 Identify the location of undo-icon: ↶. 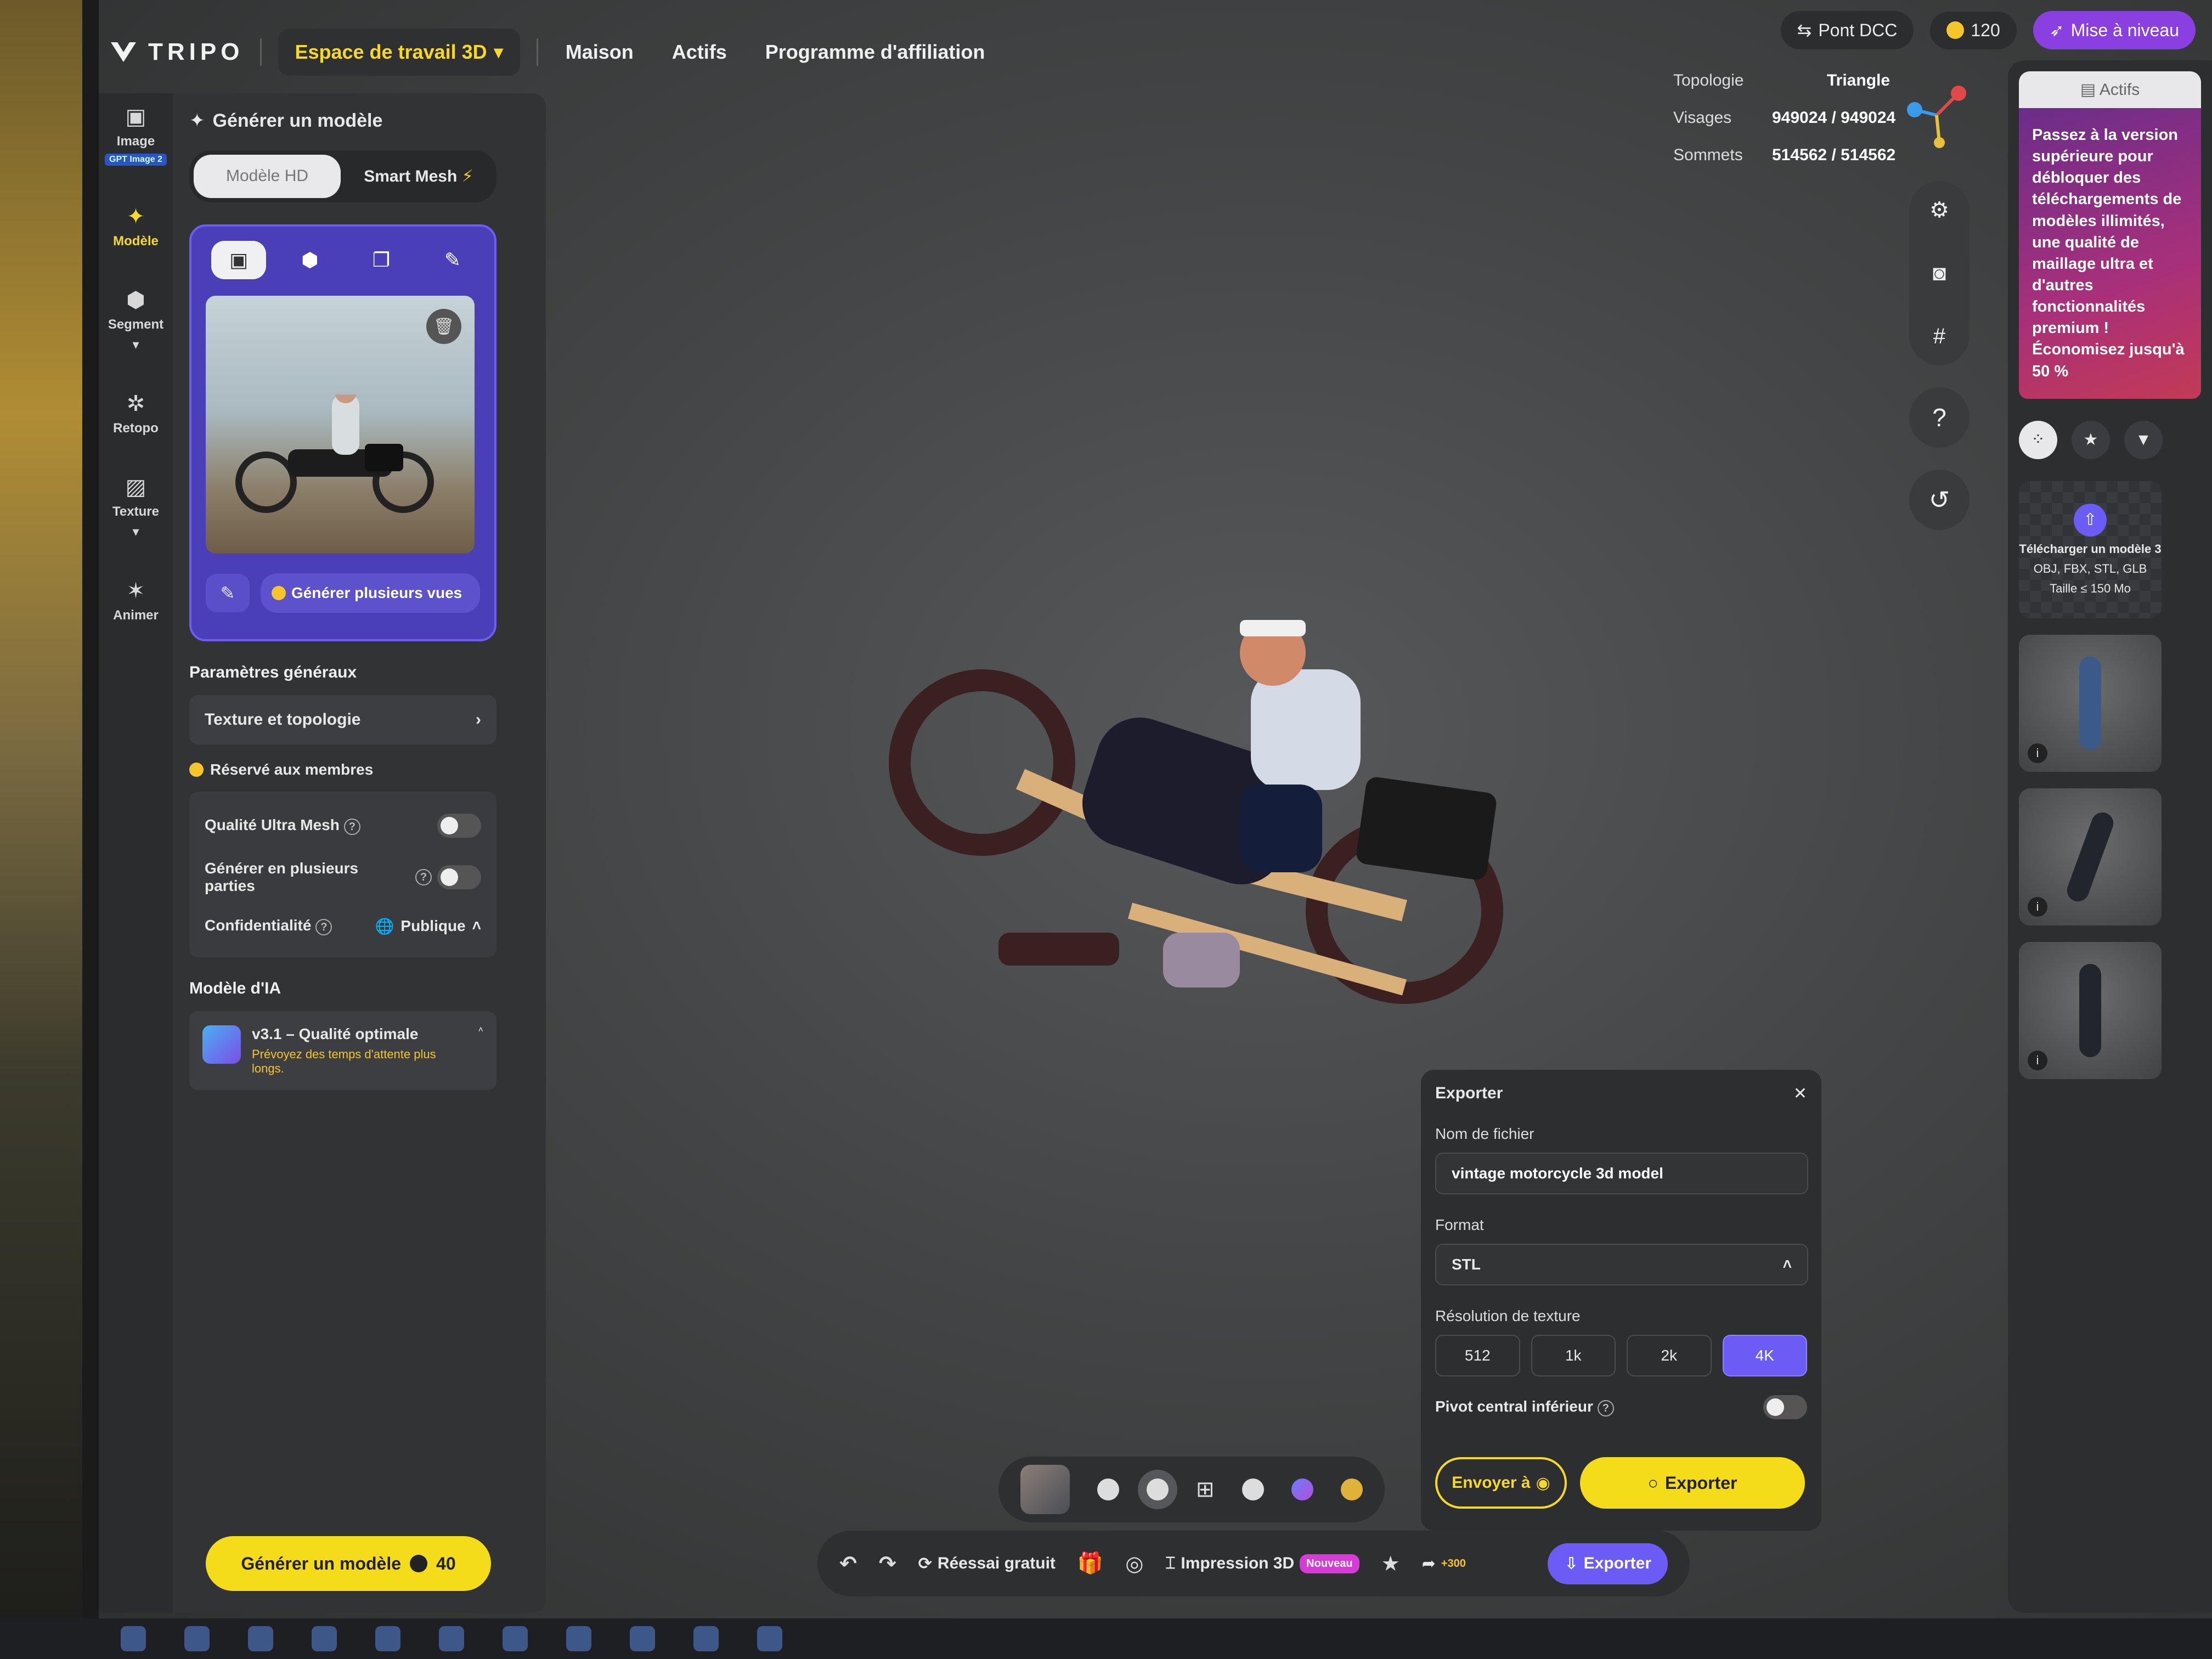
(848, 1564).